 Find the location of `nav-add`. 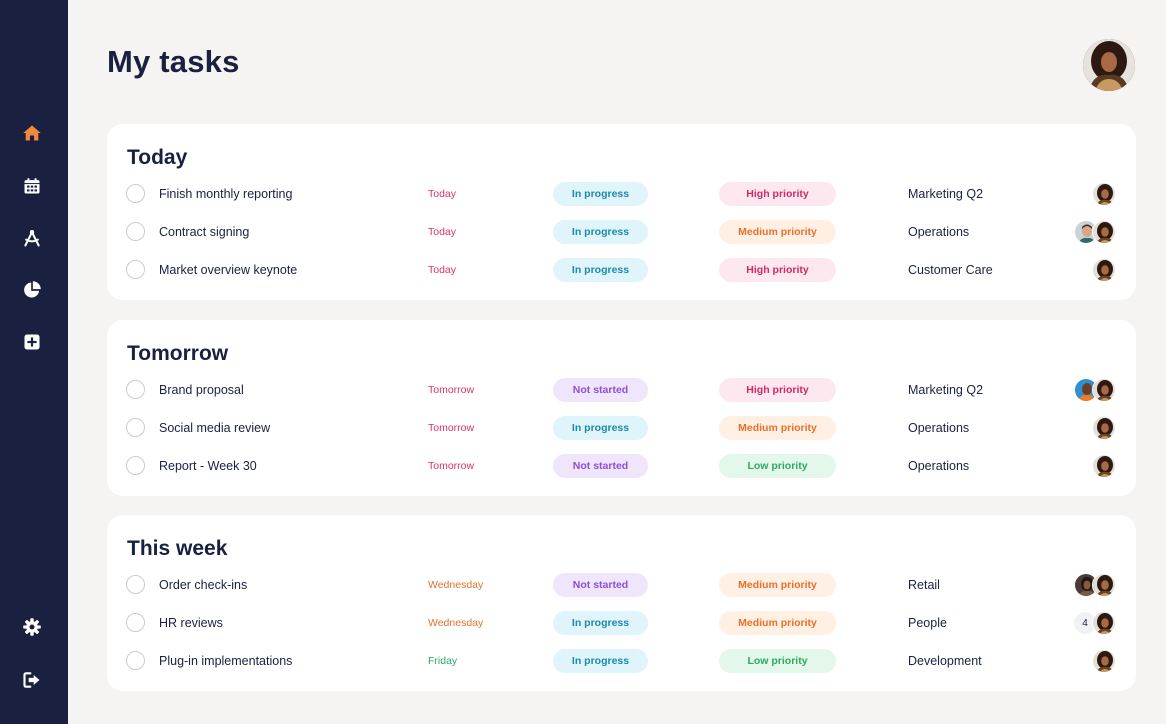

nav-add is located at coordinates (32, 342).